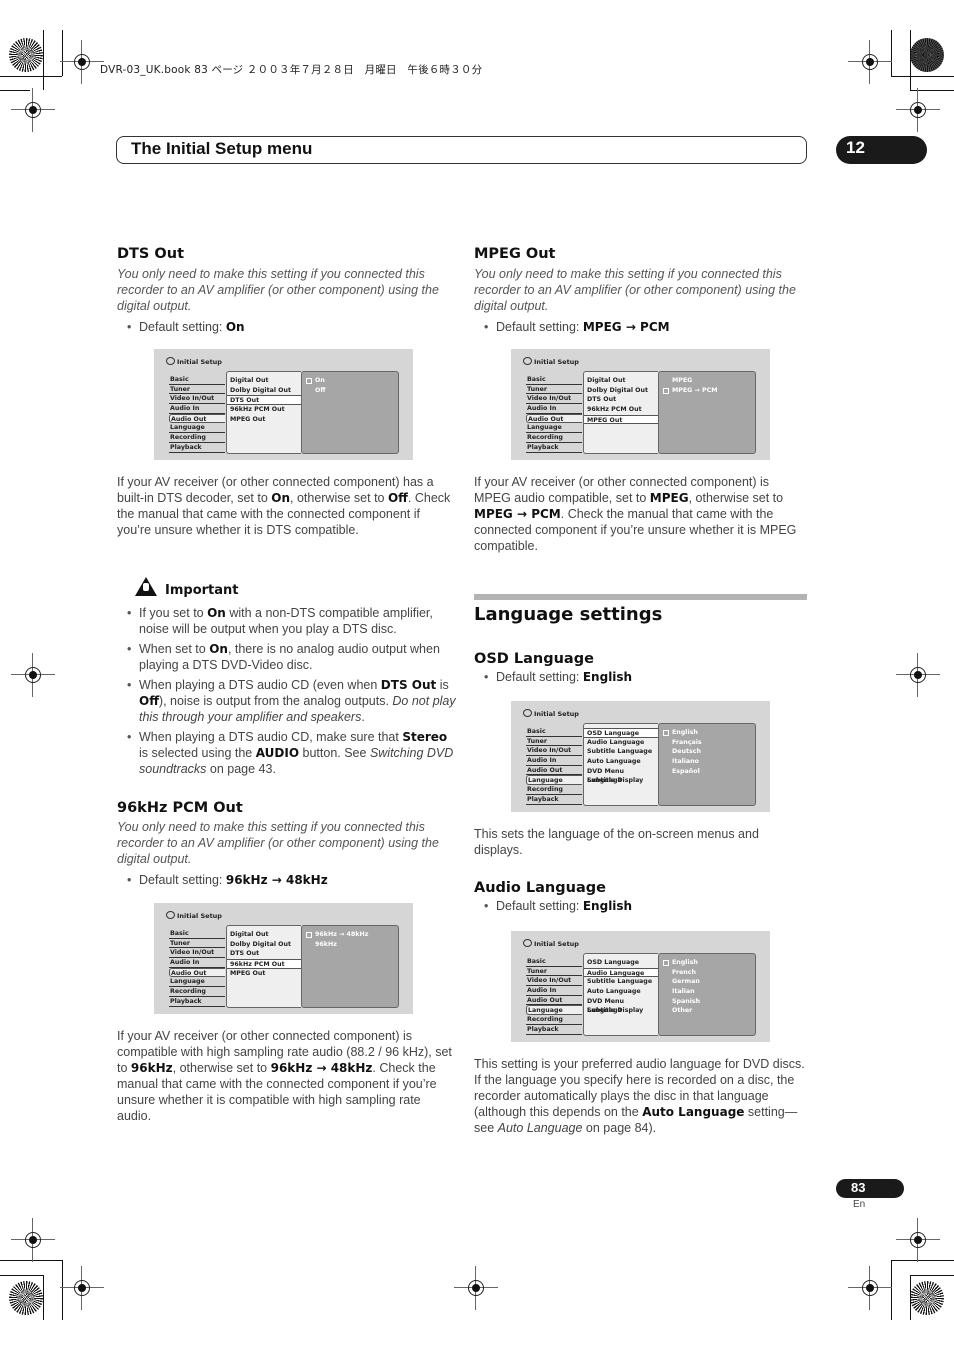  I want to click on section-heading: Audio Language, so click(540, 888).